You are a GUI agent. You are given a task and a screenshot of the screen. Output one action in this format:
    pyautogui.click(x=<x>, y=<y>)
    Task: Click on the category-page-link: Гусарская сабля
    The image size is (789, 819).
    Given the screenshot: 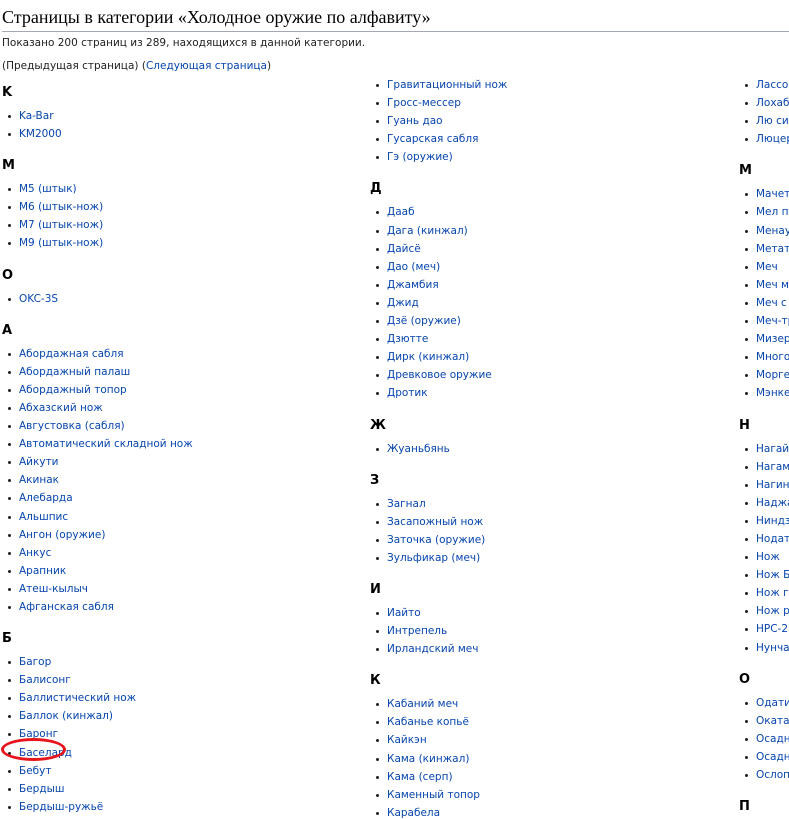 What is the action you would take?
    pyautogui.click(x=432, y=139)
    